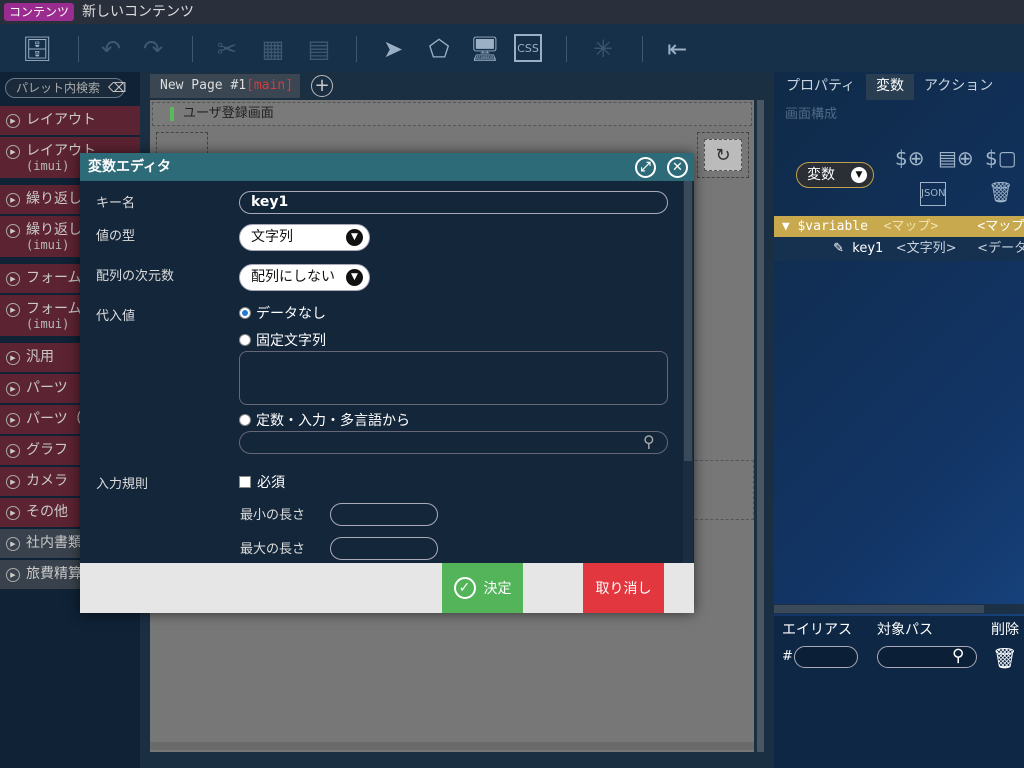  What do you see at coordinates (485, 49) in the screenshot?
I see `preview-monitor-icon: 🖥` at bounding box center [485, 49].